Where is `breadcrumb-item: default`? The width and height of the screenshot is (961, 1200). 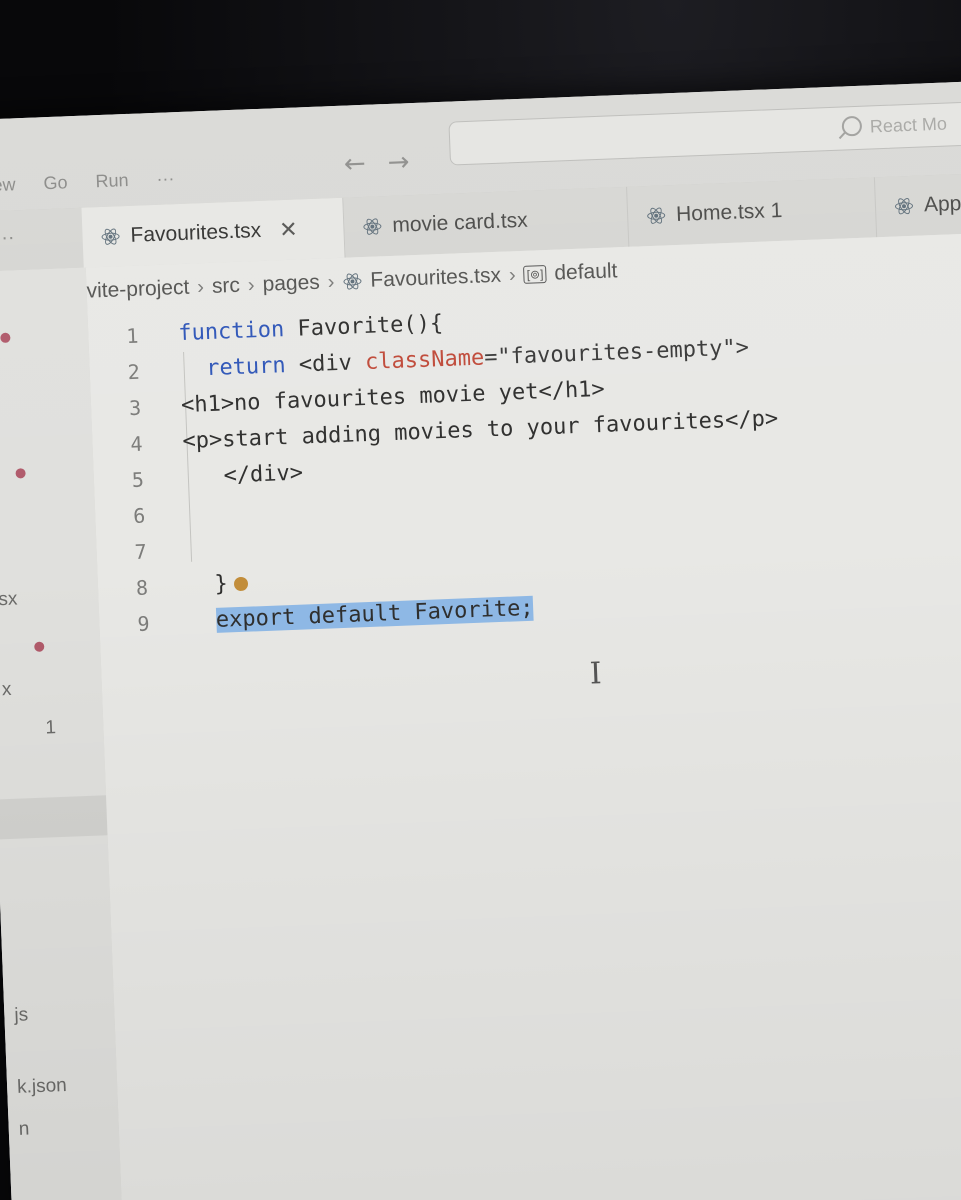 breadcrumb-item: default is located at coordinates (586, 272).